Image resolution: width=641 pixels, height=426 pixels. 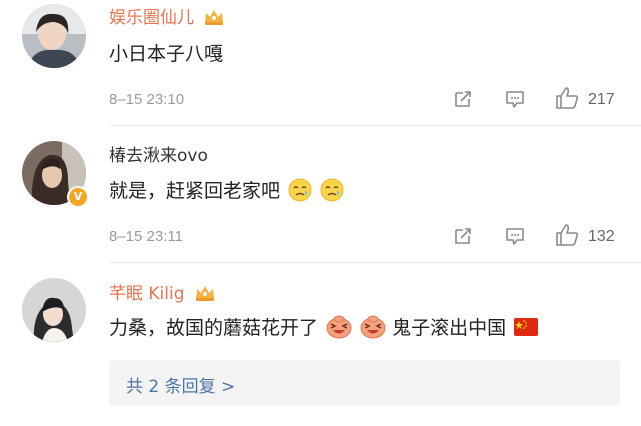 What do you see at coordinates (146, 236) in the screenshot?
I see `timestamp: 8–15 23:11` at bounding box center [146, 236].